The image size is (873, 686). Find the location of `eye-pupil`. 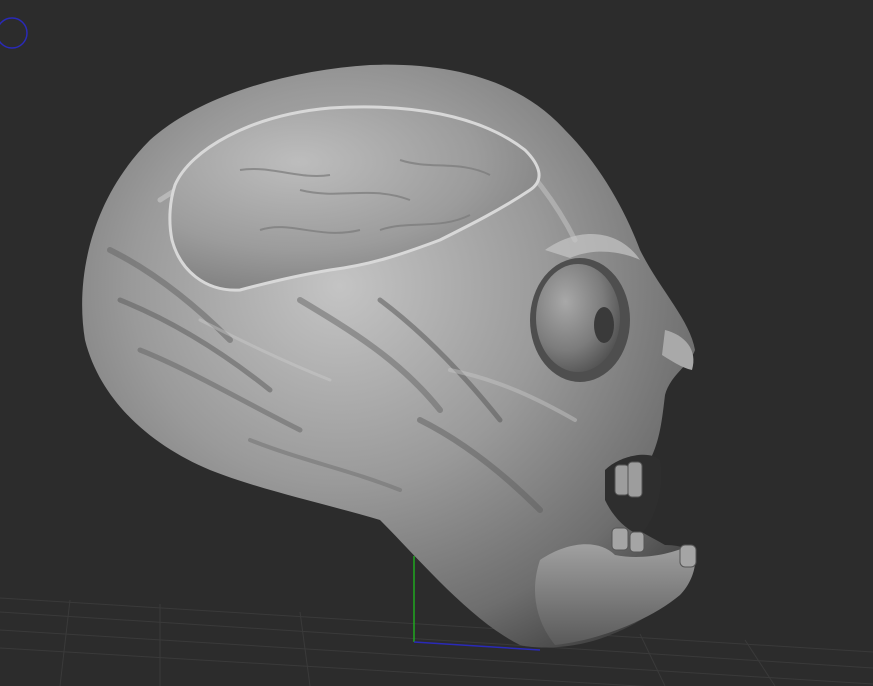

eye-pupil is located at coordinates (604, 325).